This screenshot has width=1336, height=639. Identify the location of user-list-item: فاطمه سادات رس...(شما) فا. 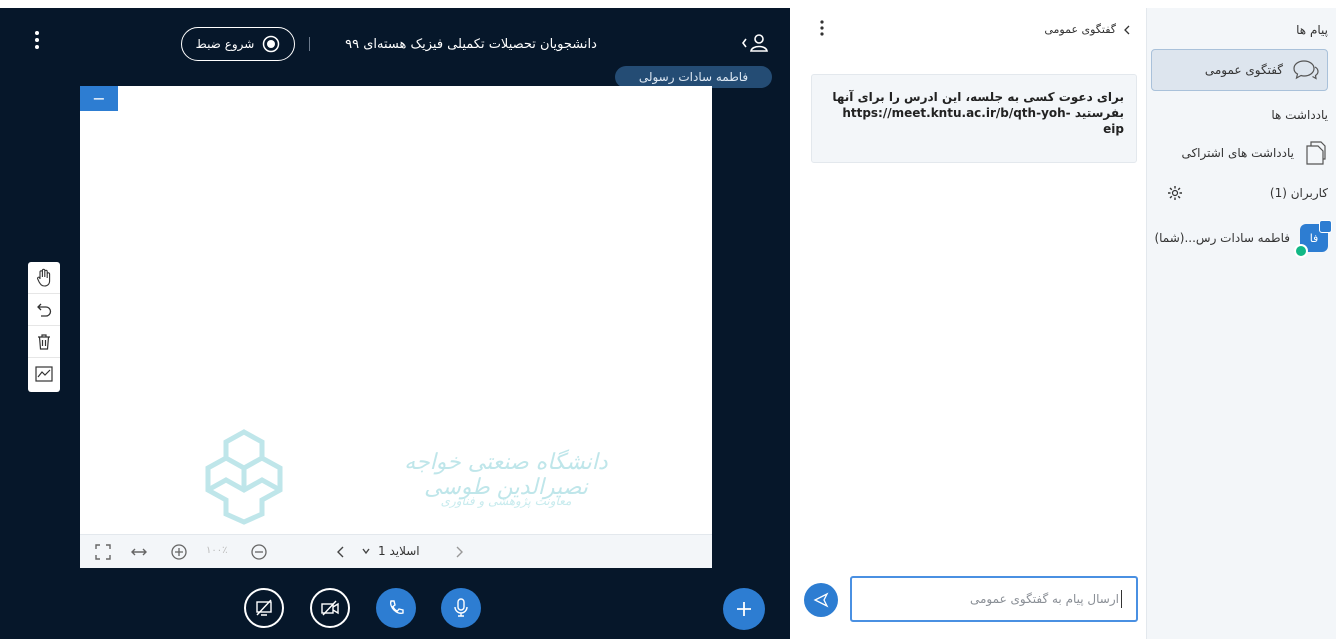
(1241, 238).